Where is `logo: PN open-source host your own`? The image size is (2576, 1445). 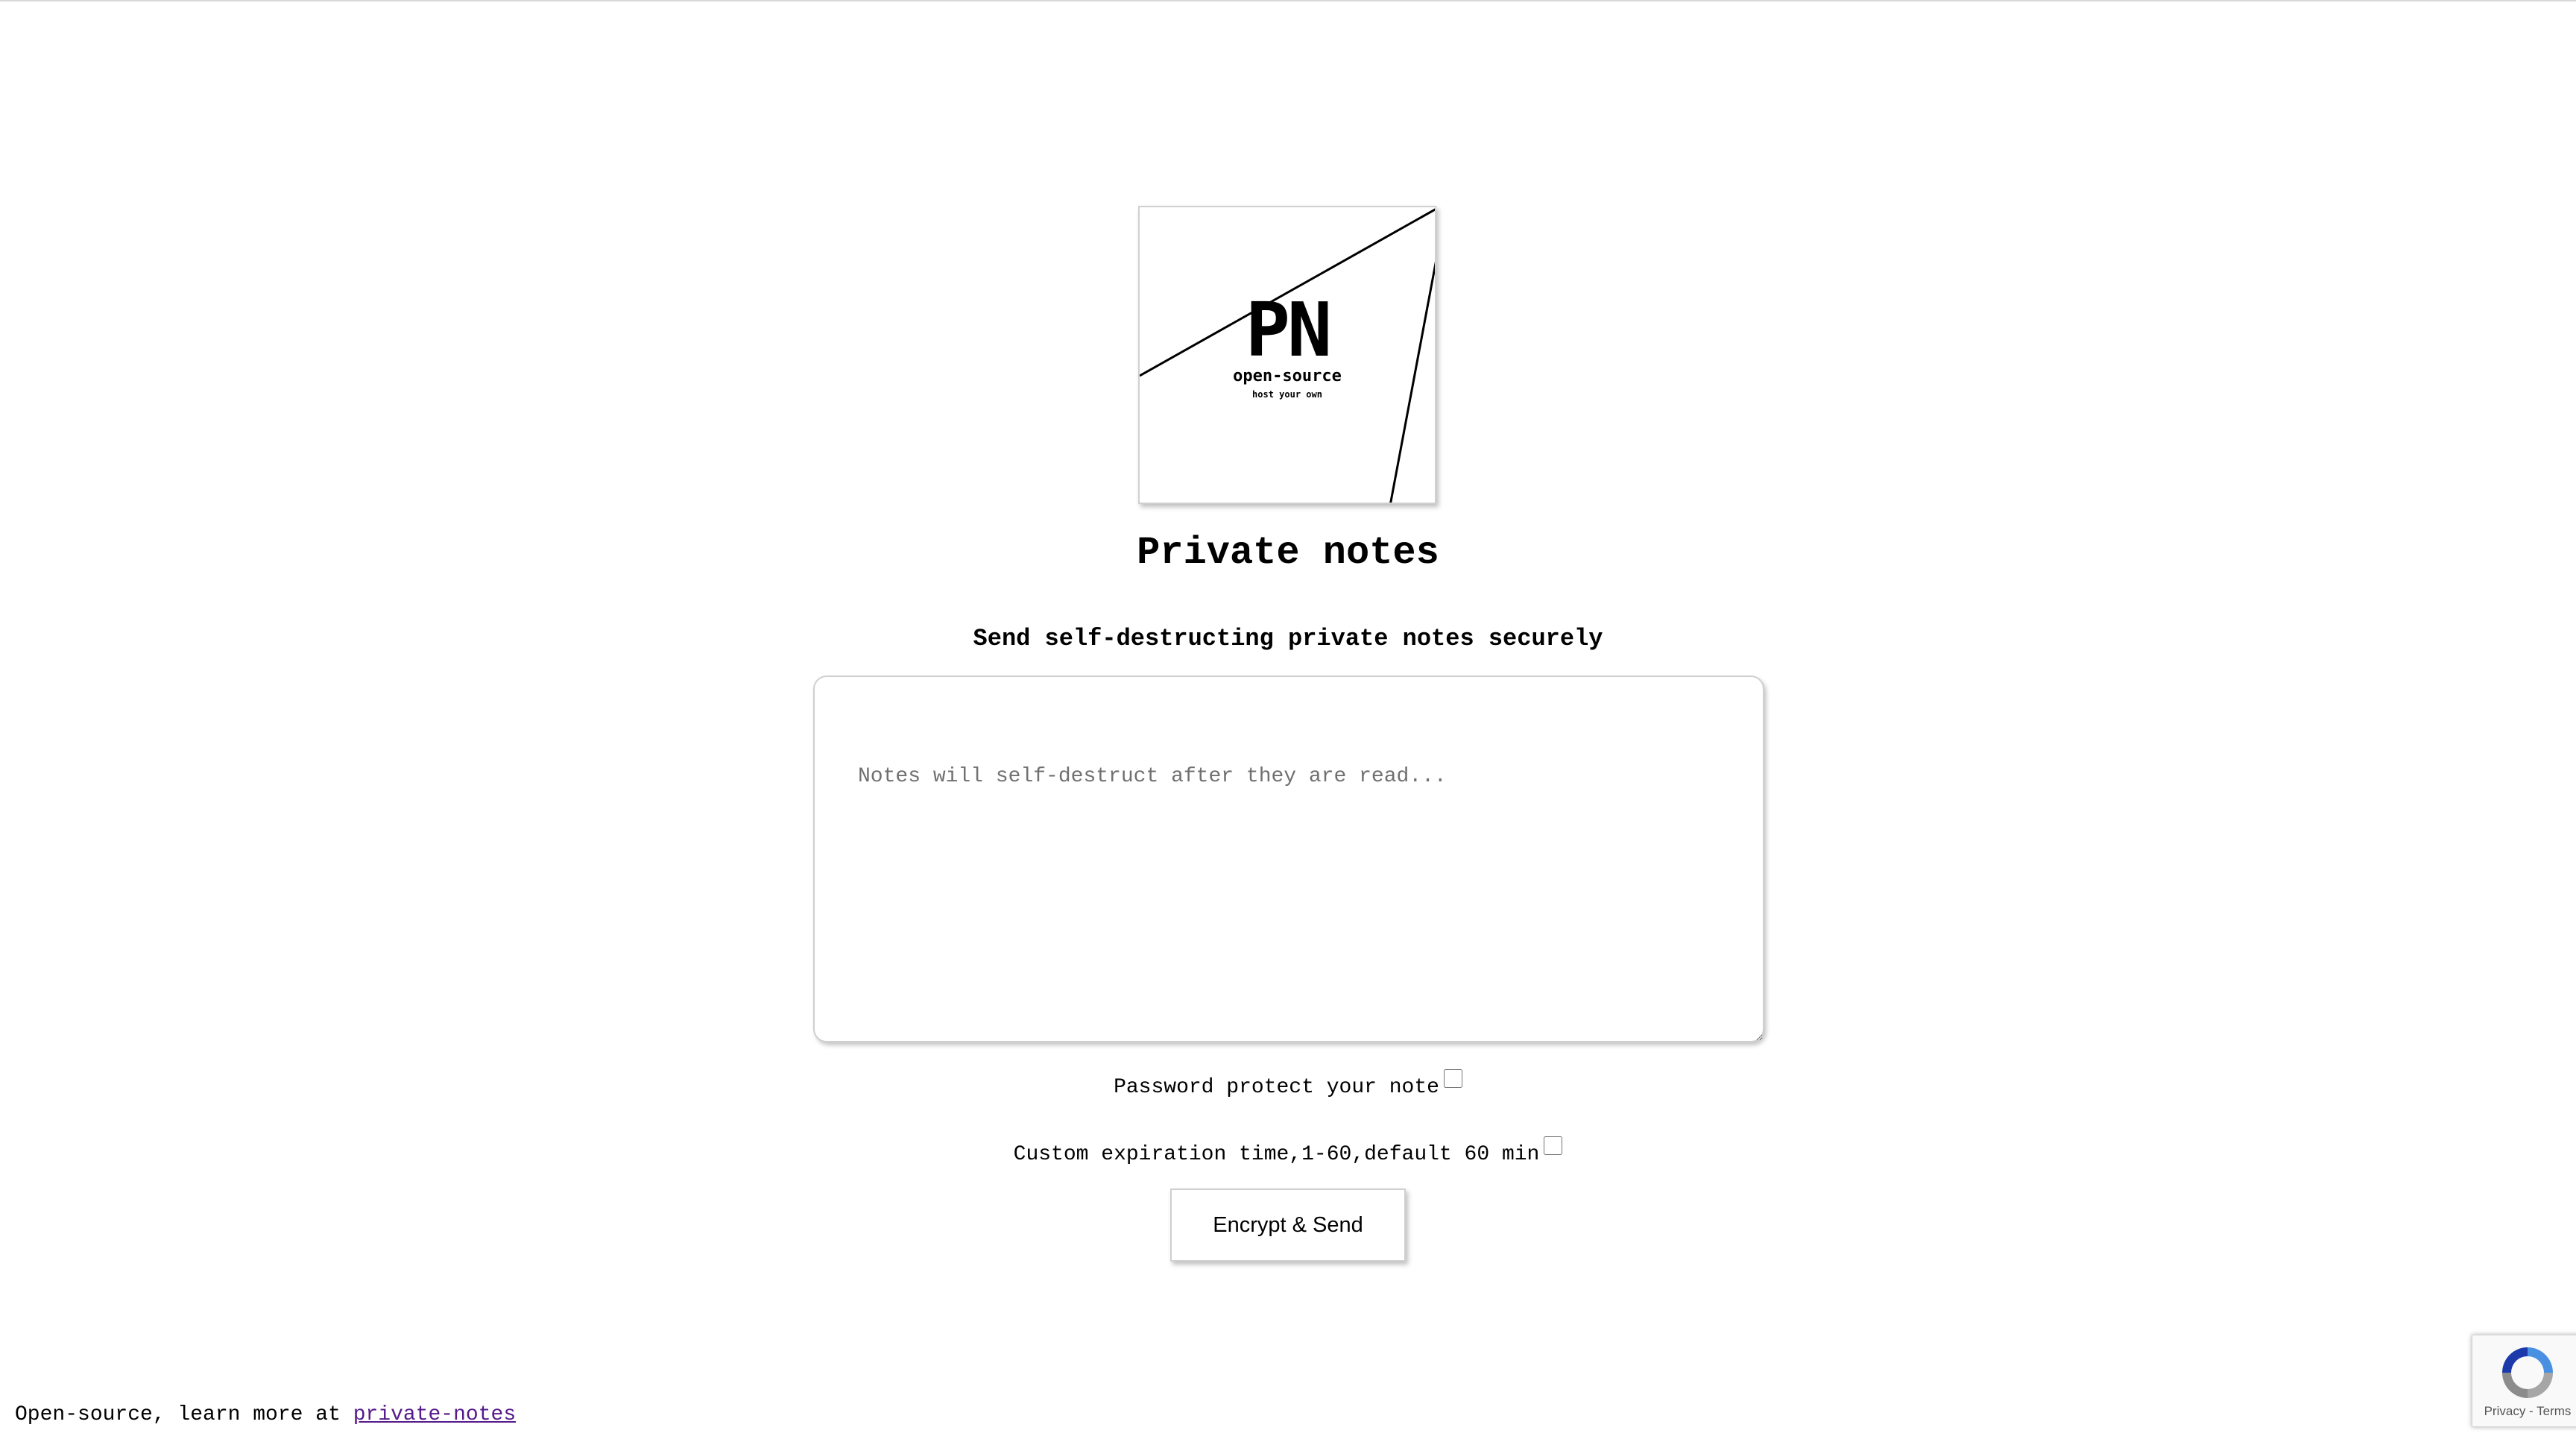
logo: PN open-source host your own is located at coordinates (1287, 355).